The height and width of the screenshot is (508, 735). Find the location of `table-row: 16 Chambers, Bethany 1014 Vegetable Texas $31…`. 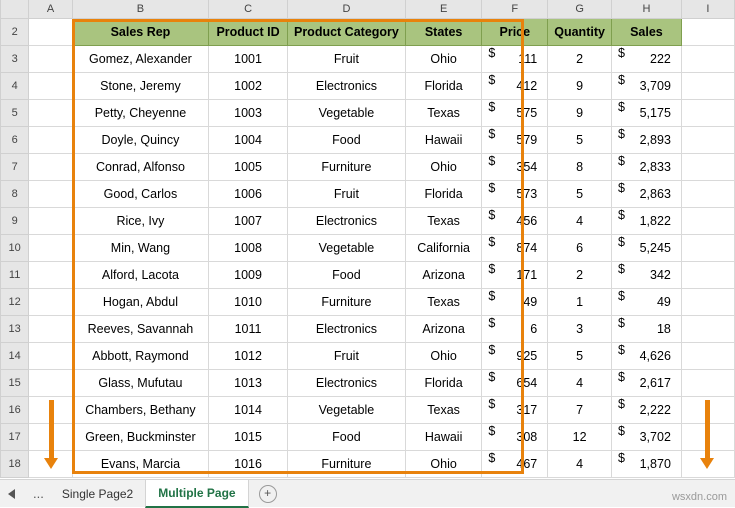

table-row: 16 Chambers, Bethany 1014 Vegetable Texas $31… is located at coordinates (367, 410).